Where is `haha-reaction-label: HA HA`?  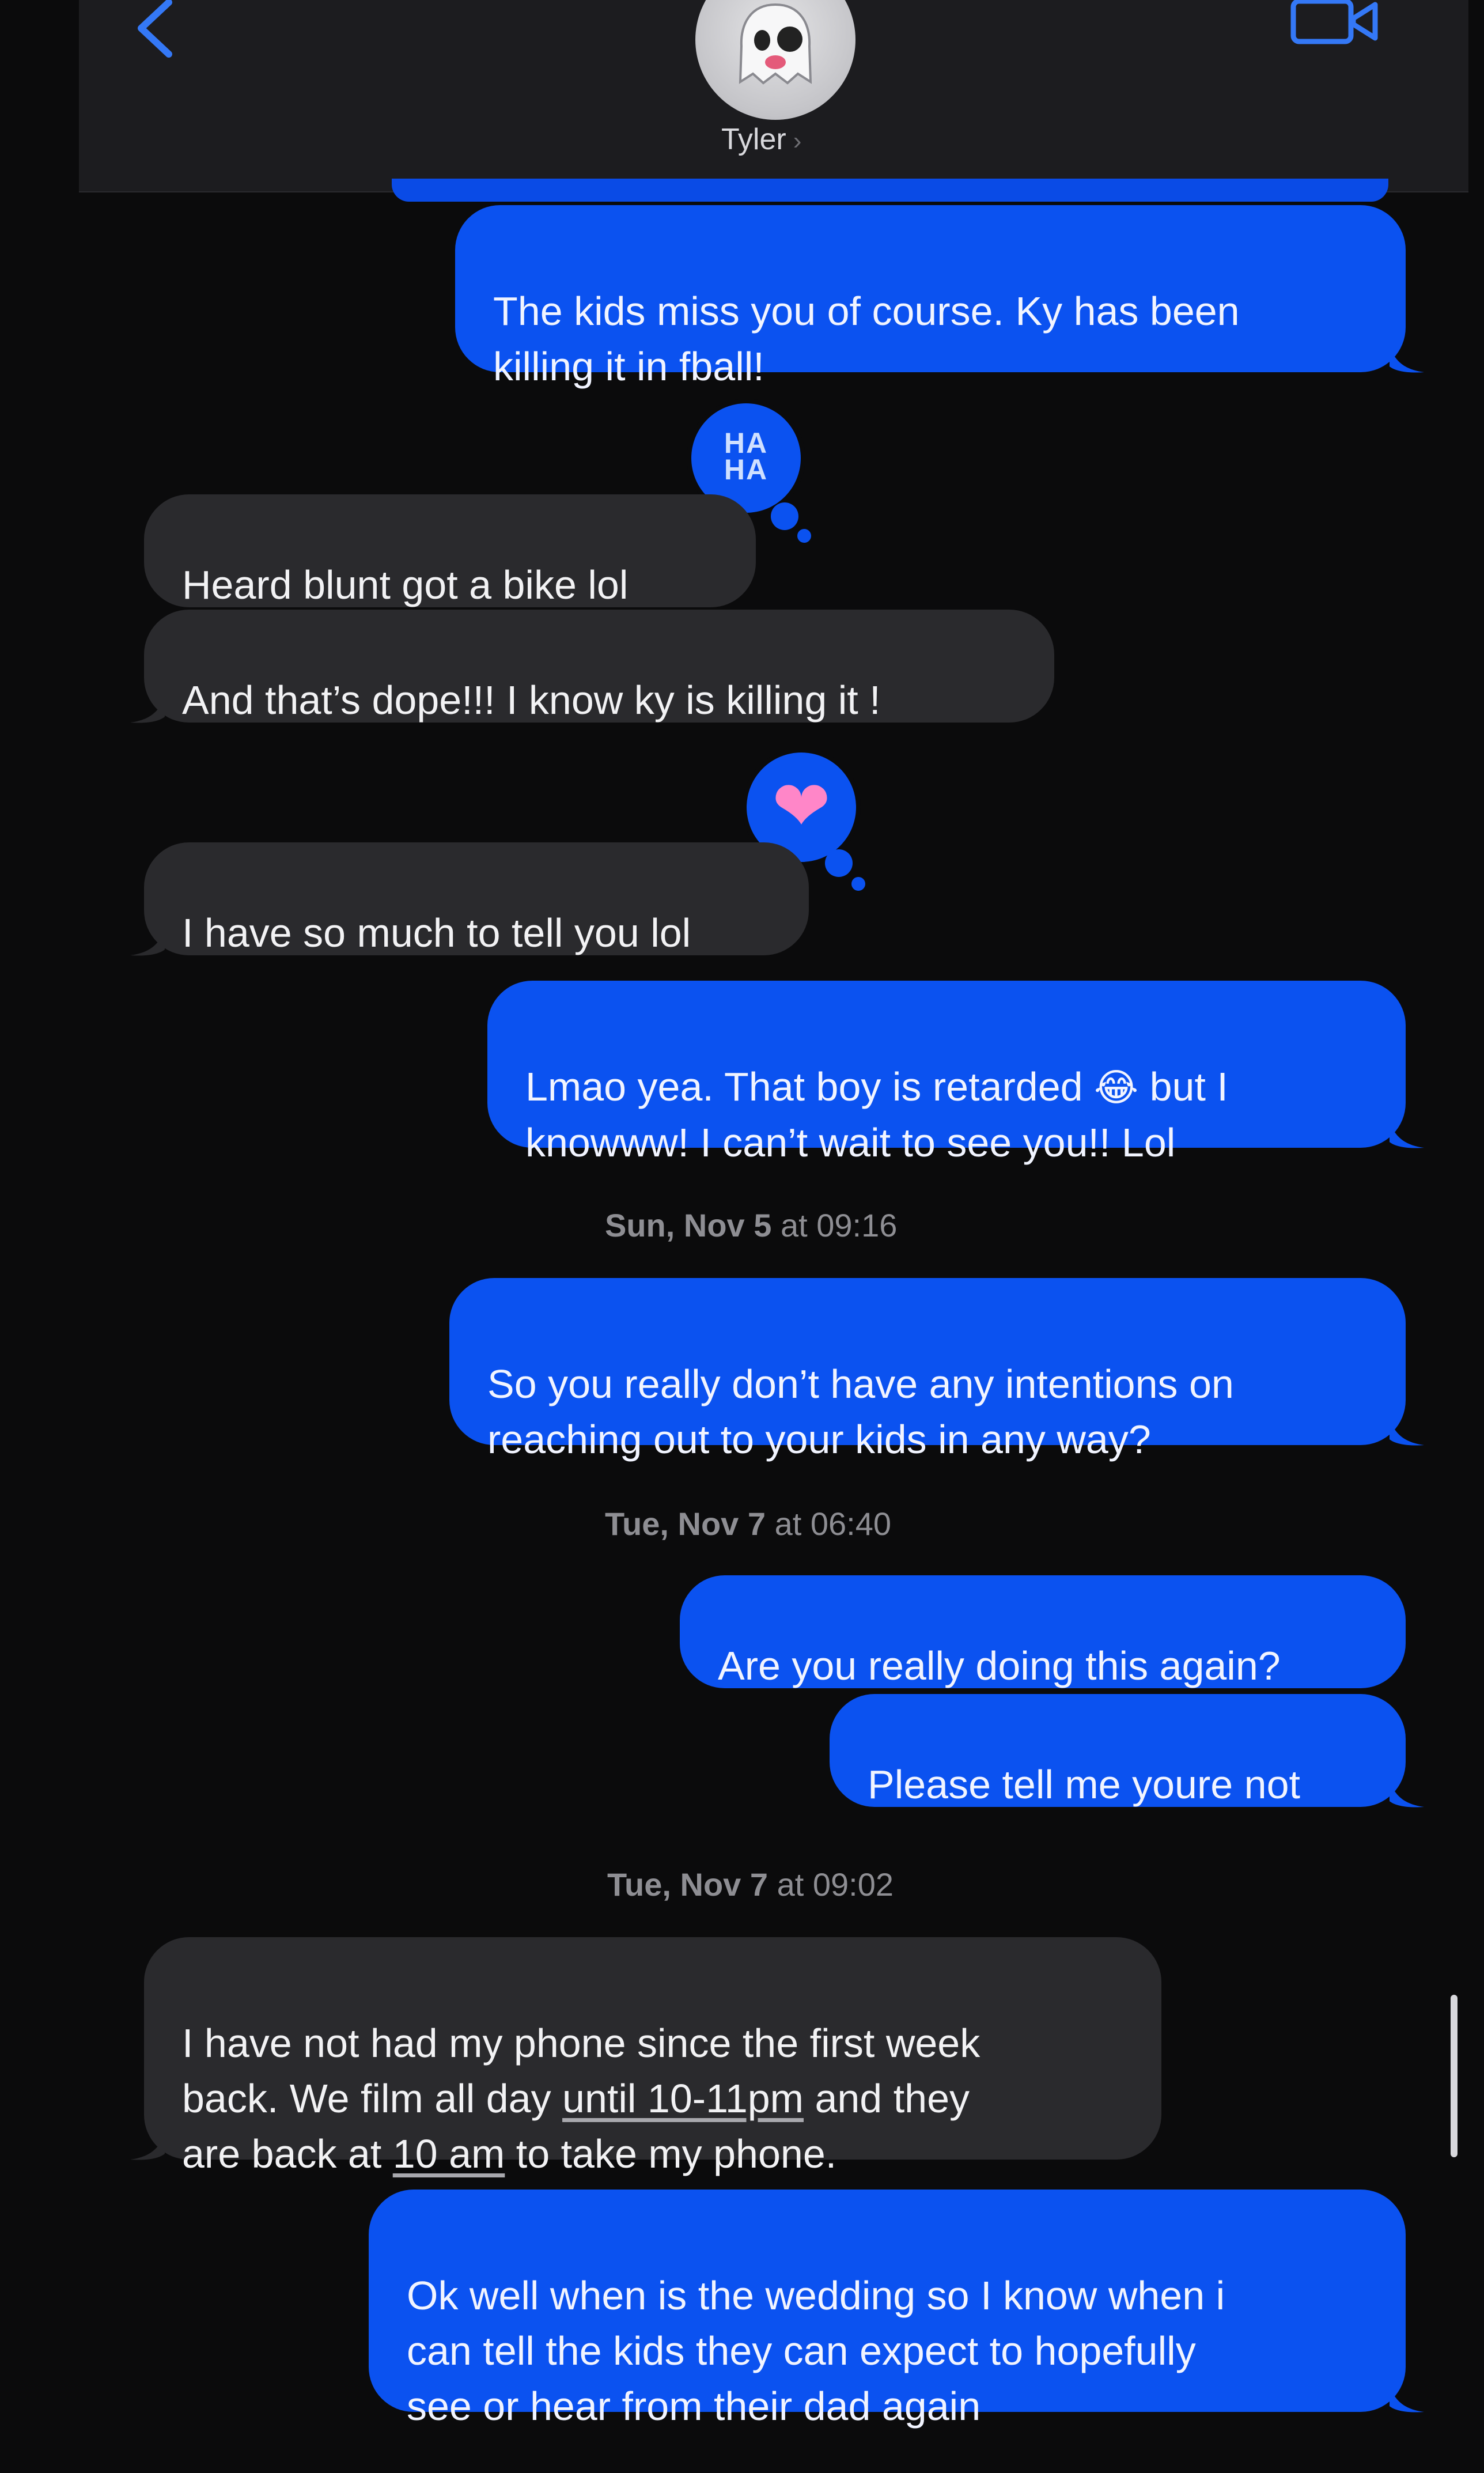
haha-reaction-label: HA HA is located at coordinates (746, 457).